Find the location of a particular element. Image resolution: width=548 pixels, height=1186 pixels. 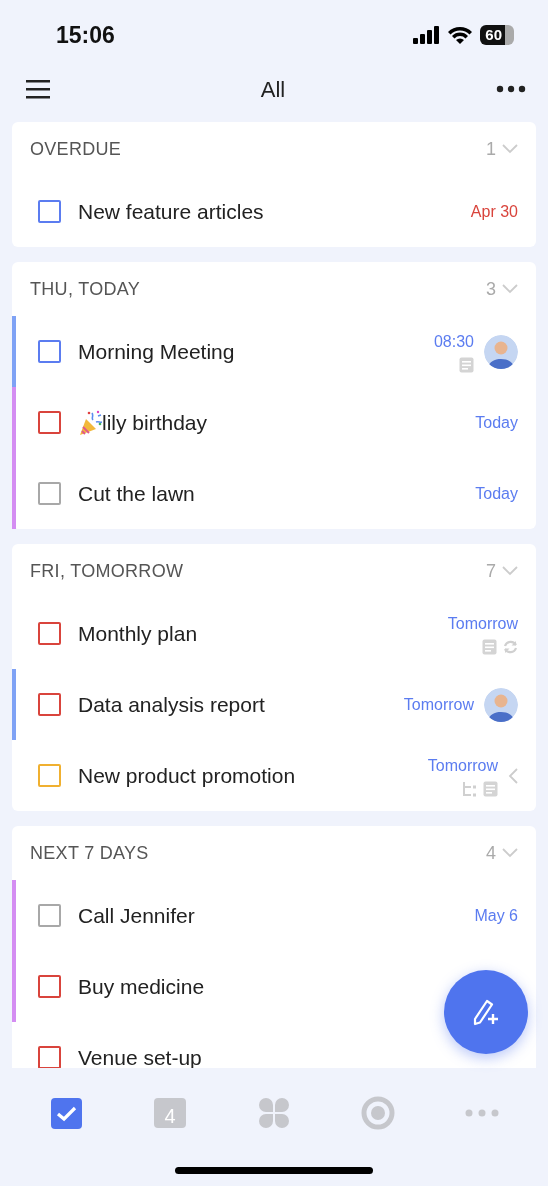

target-icon is located at coordinates (378, 1113).